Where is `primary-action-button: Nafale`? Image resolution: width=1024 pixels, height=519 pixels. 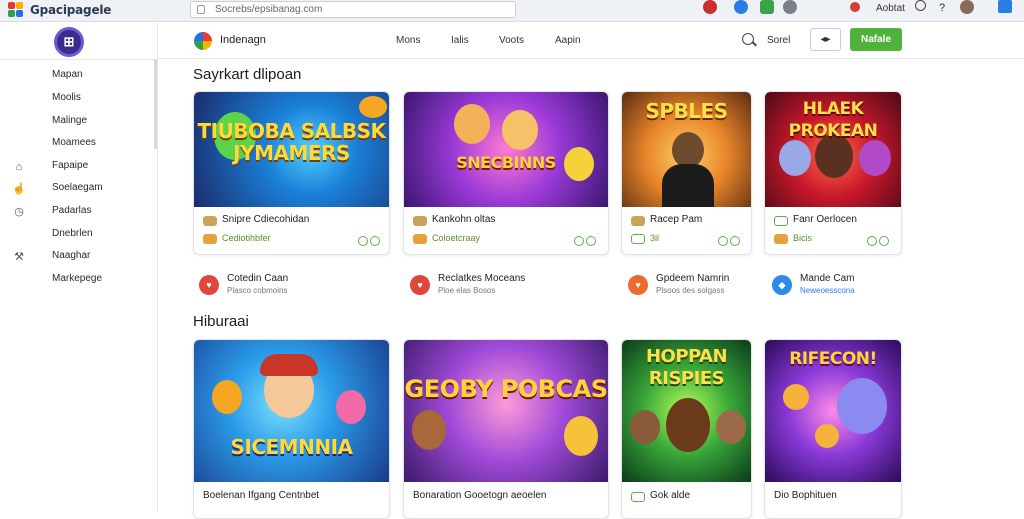 primary-action-button: Nafale is located at coordinates (876, 39).